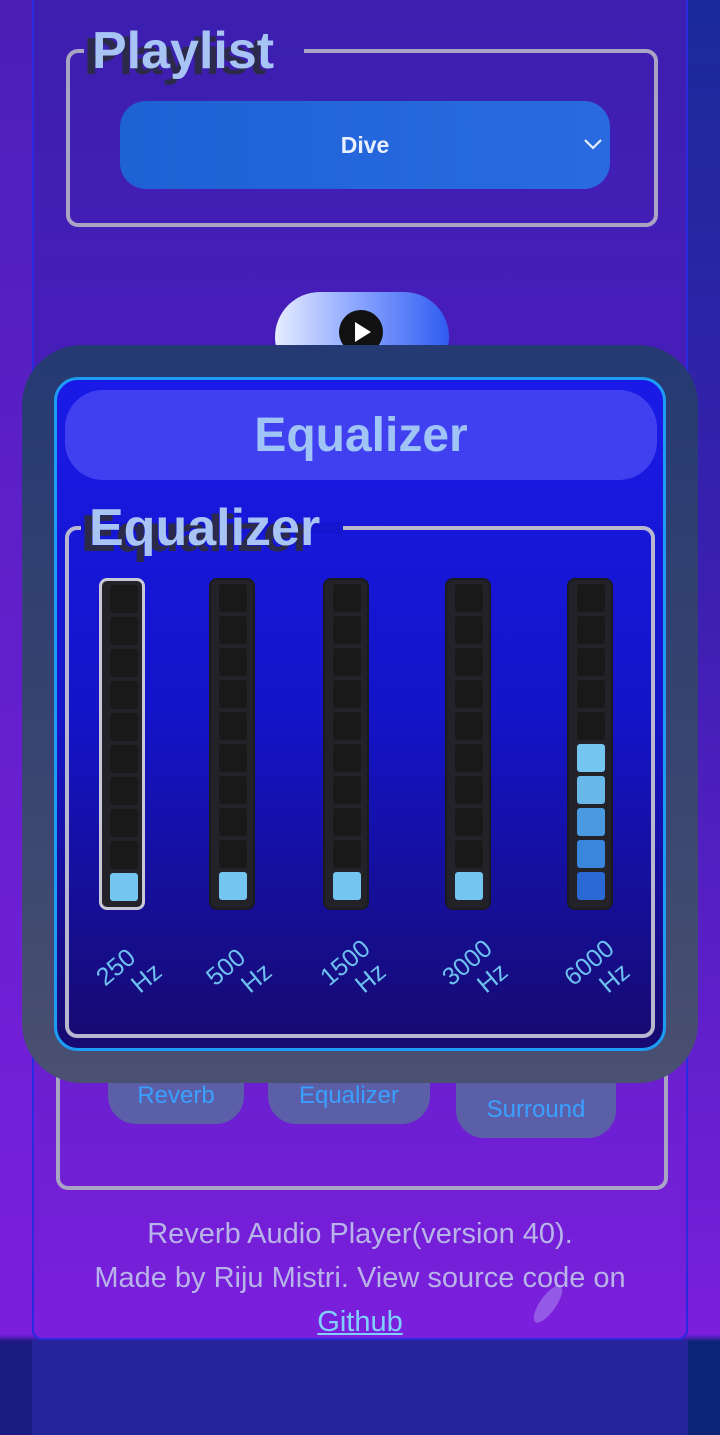  I want to click on modal-title: Equalizer, so click(361, 435).